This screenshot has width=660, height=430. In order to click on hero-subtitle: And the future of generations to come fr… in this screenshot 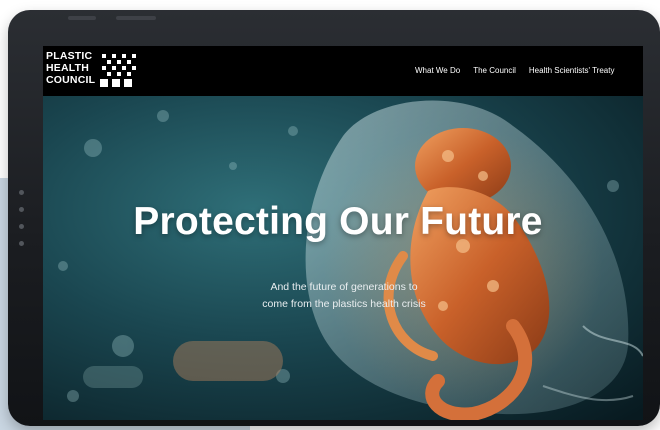, I will do `click(344, 295)`.